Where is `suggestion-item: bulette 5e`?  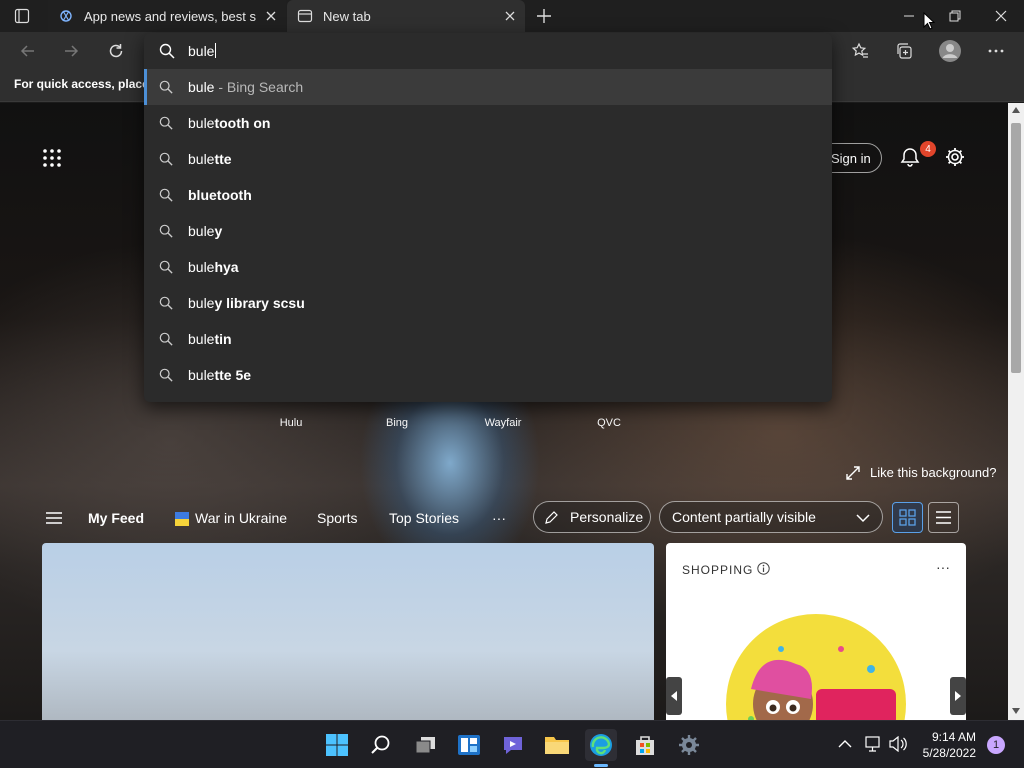 suggestion-item: bulette 5e is located at coordinates (488, 375).